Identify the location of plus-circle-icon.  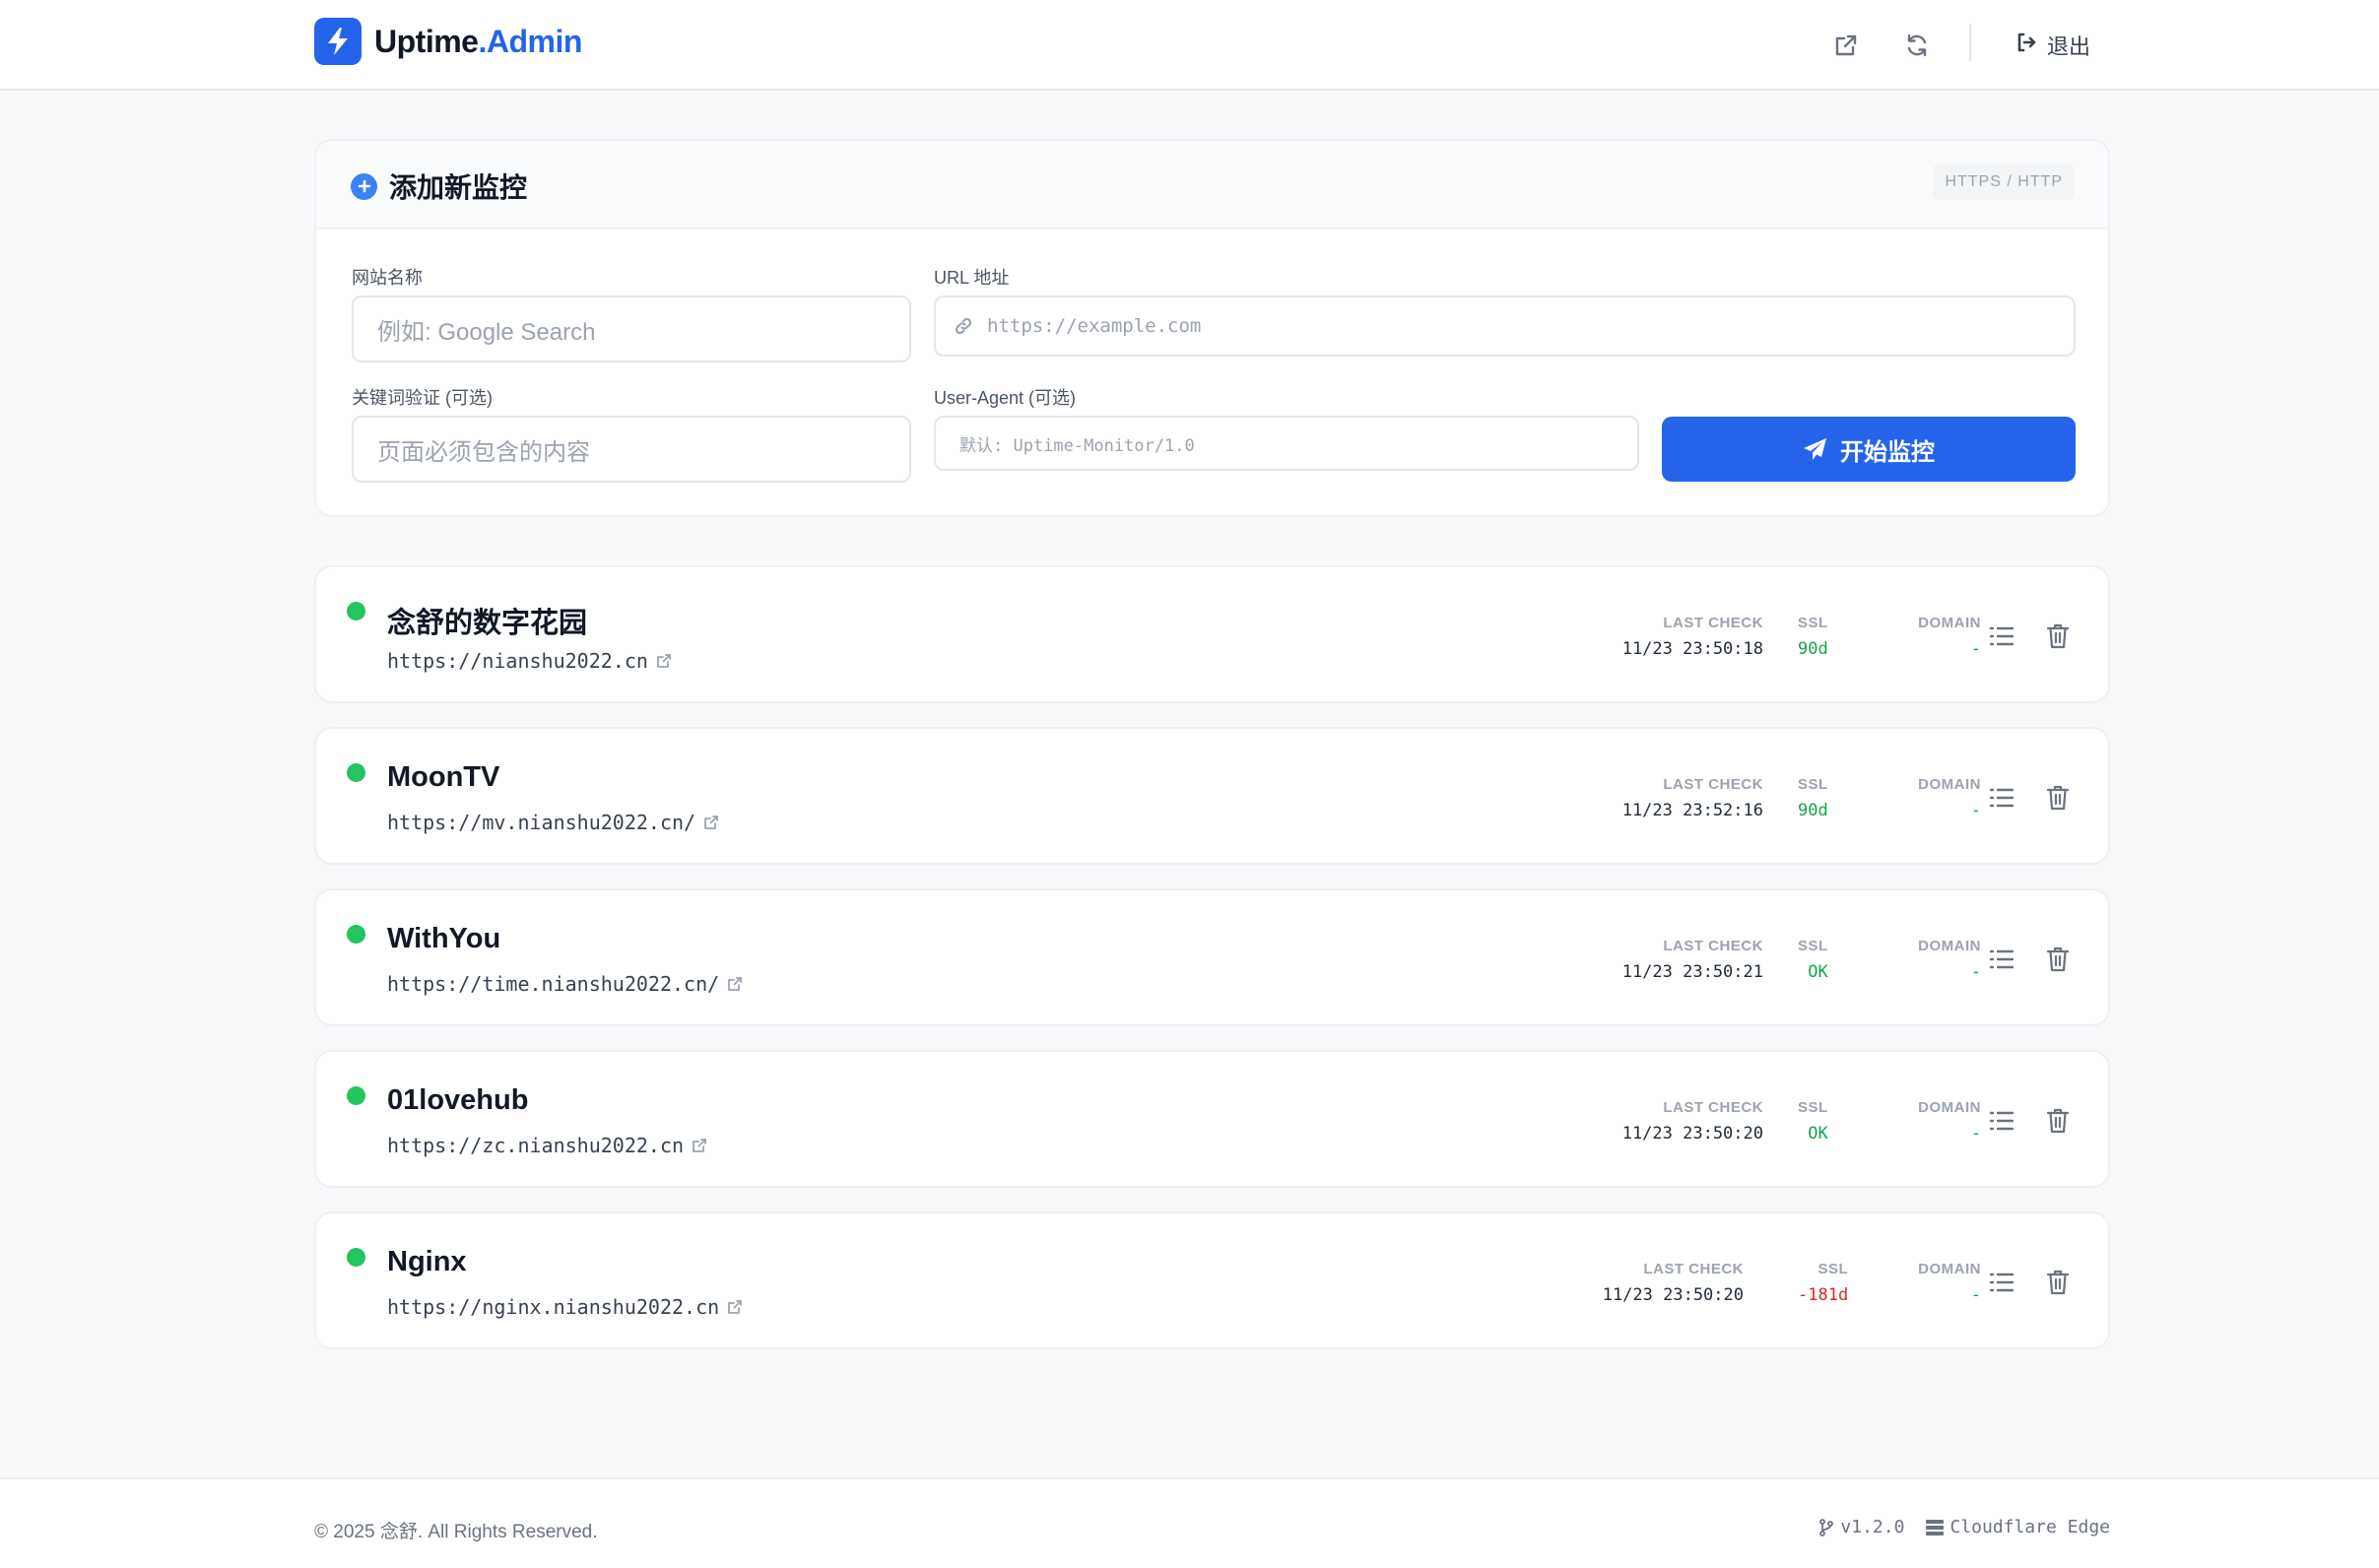
(364, 186).